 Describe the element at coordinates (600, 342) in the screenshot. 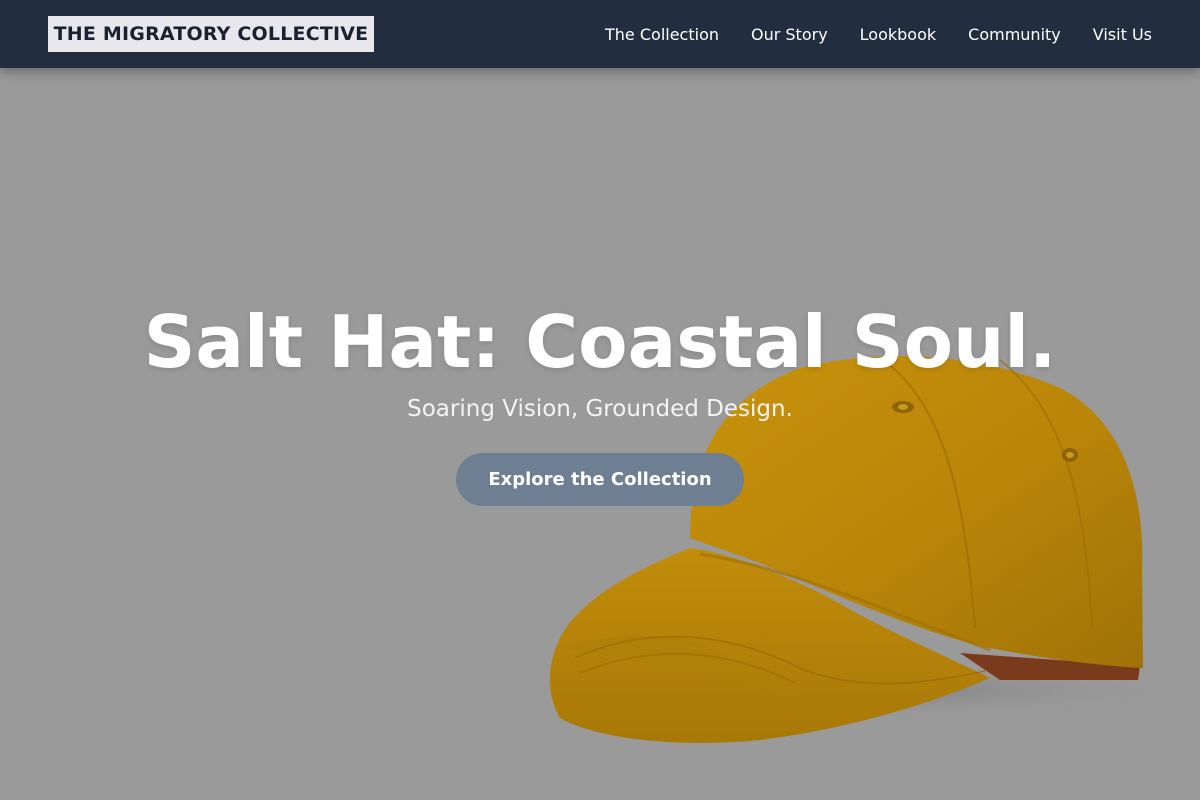

I see `hero-title: Salt Hat: Coastal Soul.` at that location.